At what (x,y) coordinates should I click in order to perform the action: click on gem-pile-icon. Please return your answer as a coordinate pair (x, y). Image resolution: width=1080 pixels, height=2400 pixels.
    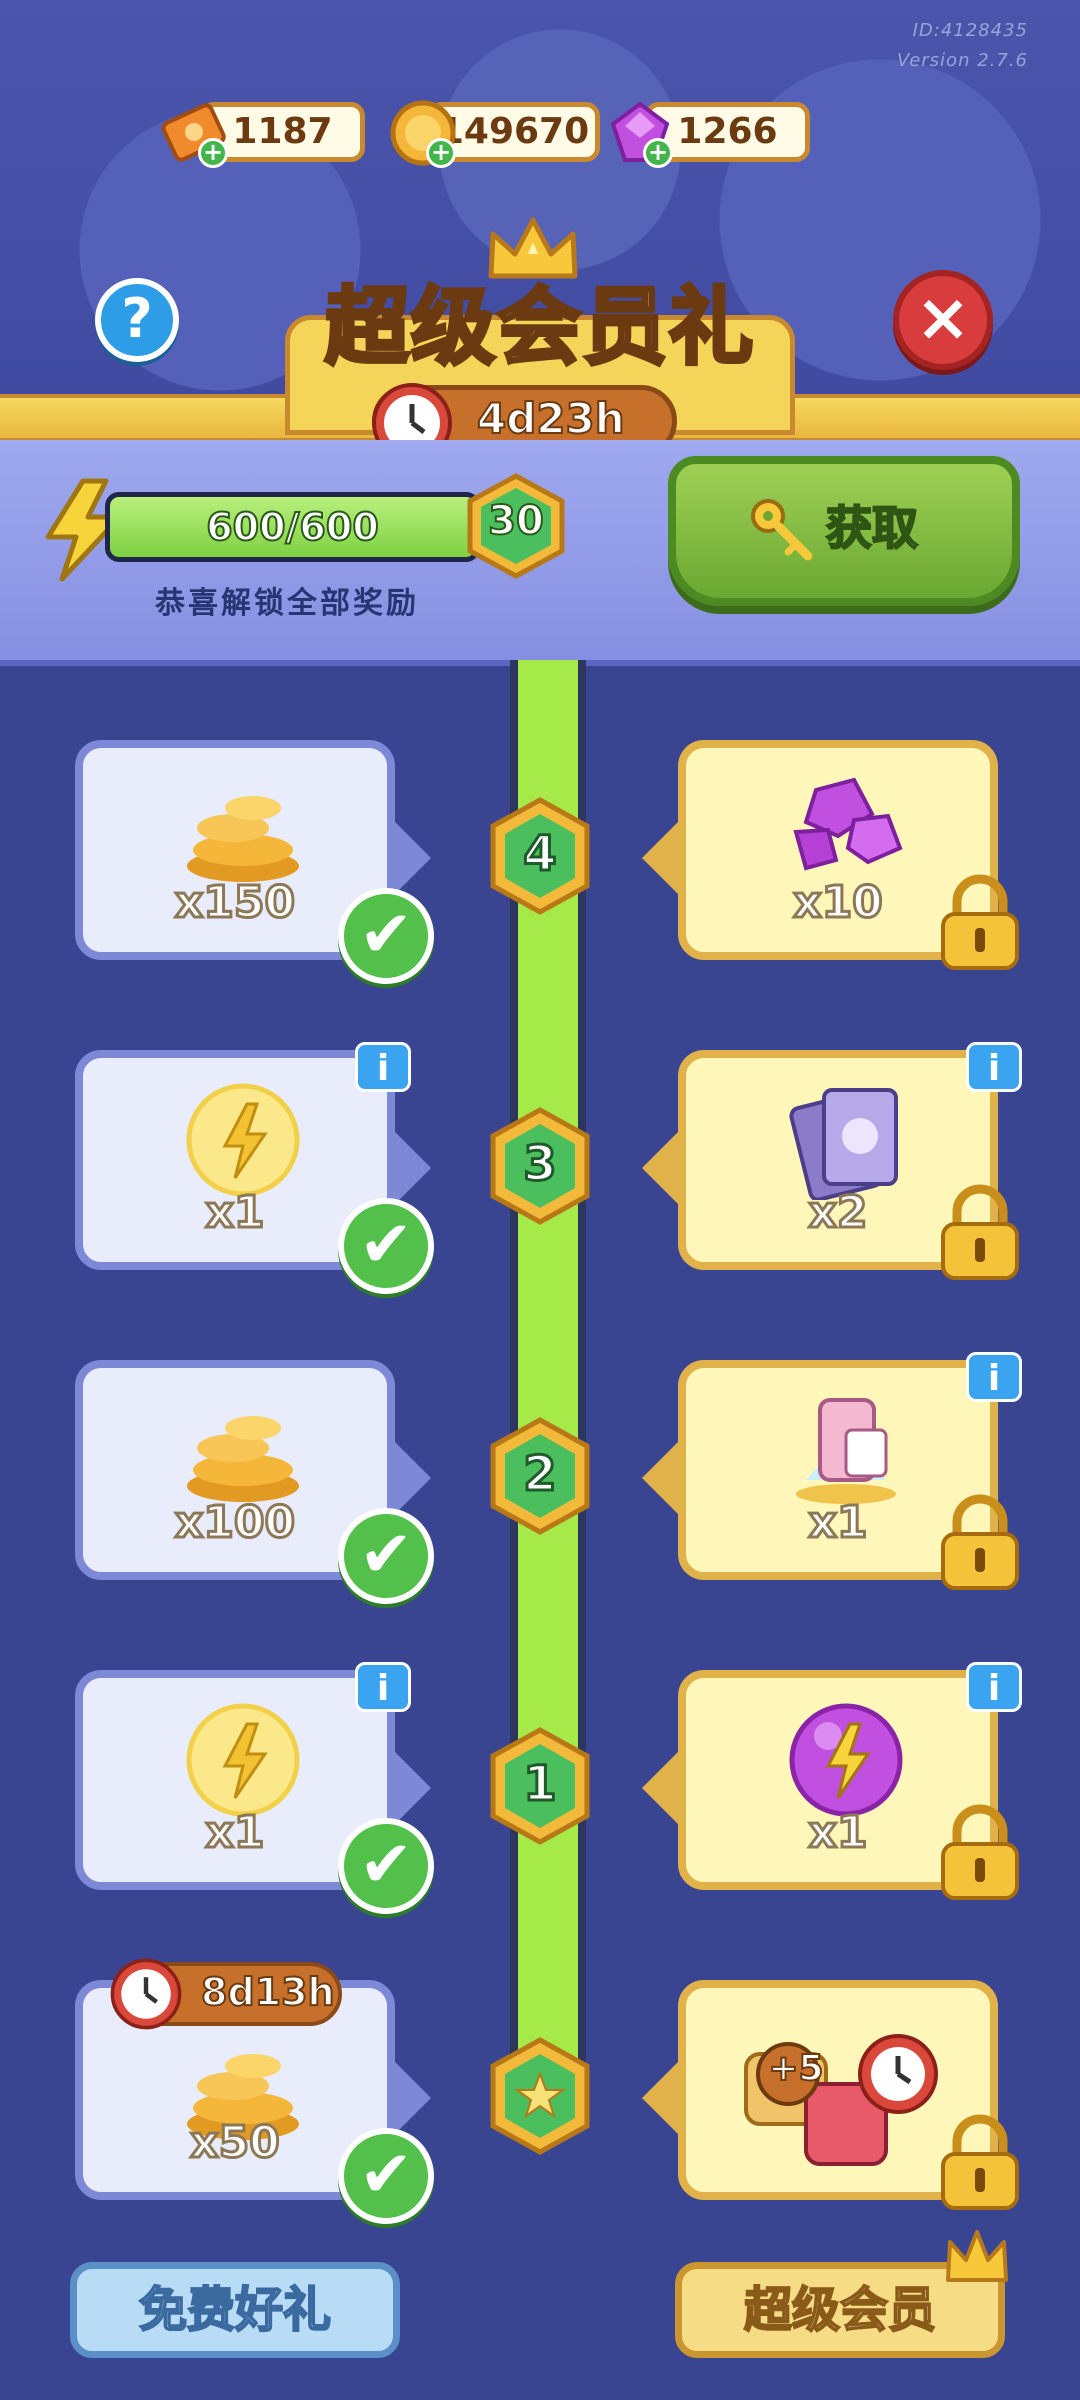
    Looking at the image, I should click on (848, 824).